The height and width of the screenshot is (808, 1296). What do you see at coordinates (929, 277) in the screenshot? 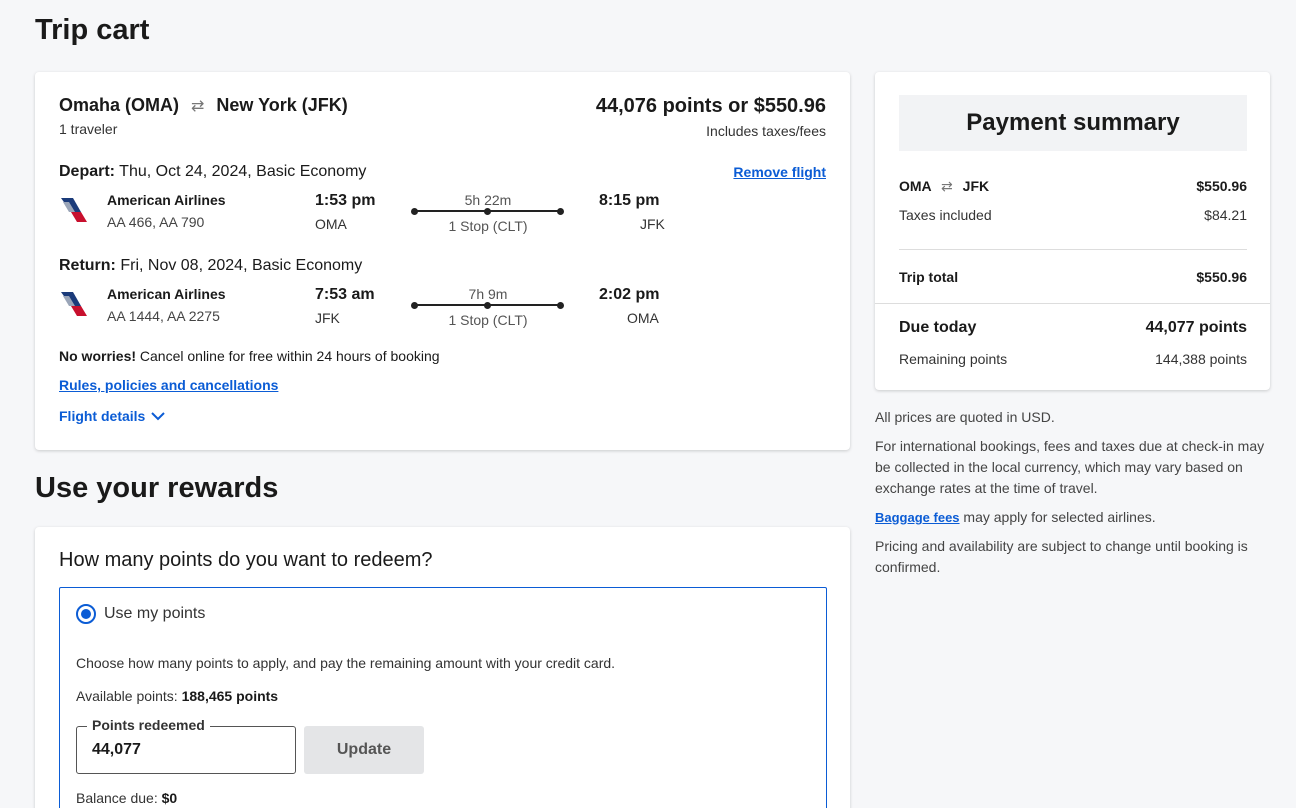
I see `trip-total-label: Trip total` at bounding box center [929, 277].